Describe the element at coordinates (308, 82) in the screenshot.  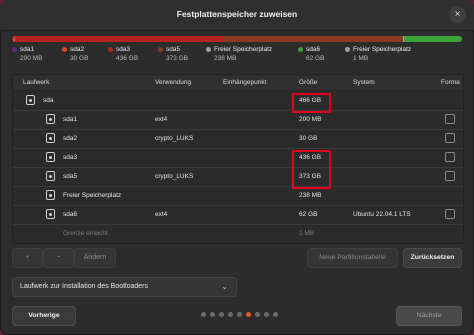
I see `header-size: Größe` at that location.